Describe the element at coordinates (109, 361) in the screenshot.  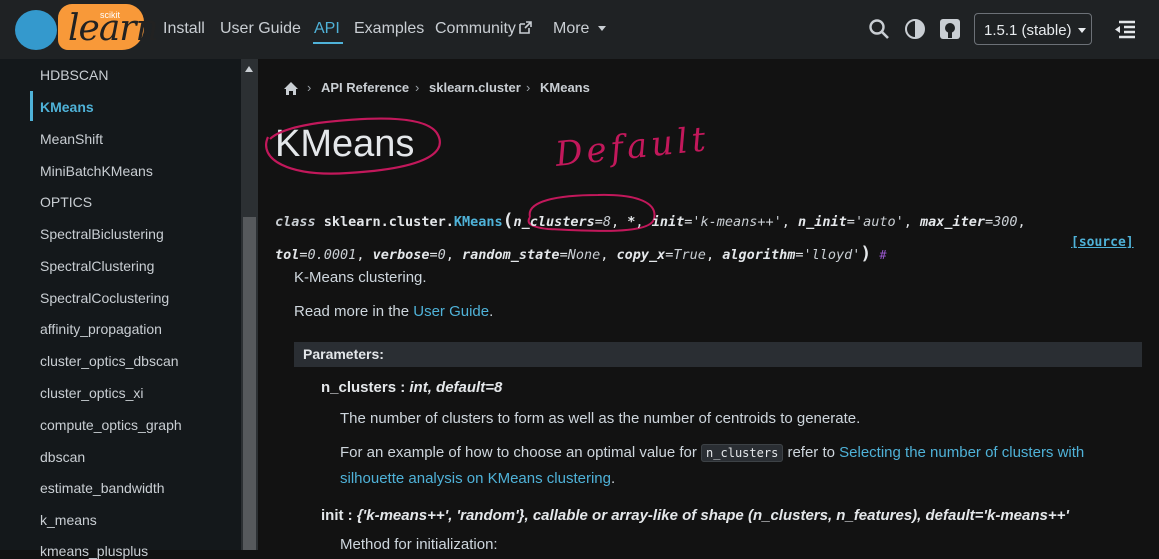
I see `sidebar-item-cluster-optics-dbscan: cluster_optics_dbscan` at that location.